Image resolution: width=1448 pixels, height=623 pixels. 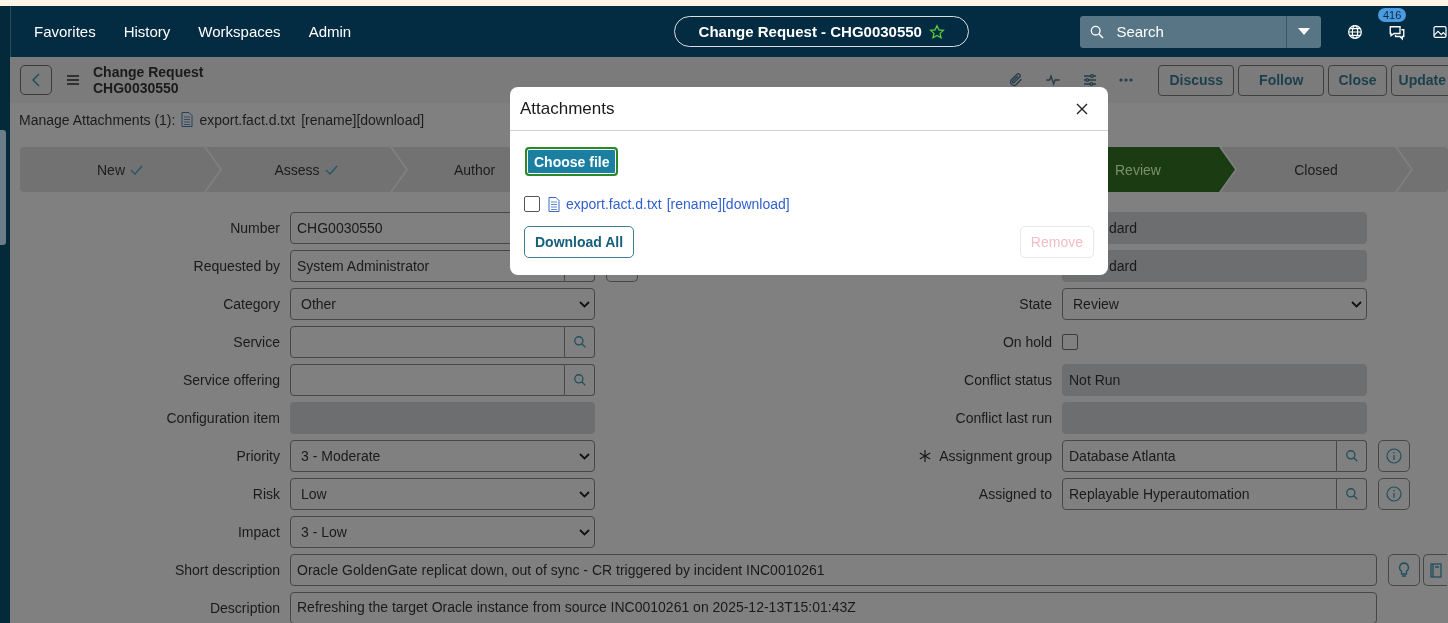 I want to click on caret-down-icon, so click(x=1304, y=31).